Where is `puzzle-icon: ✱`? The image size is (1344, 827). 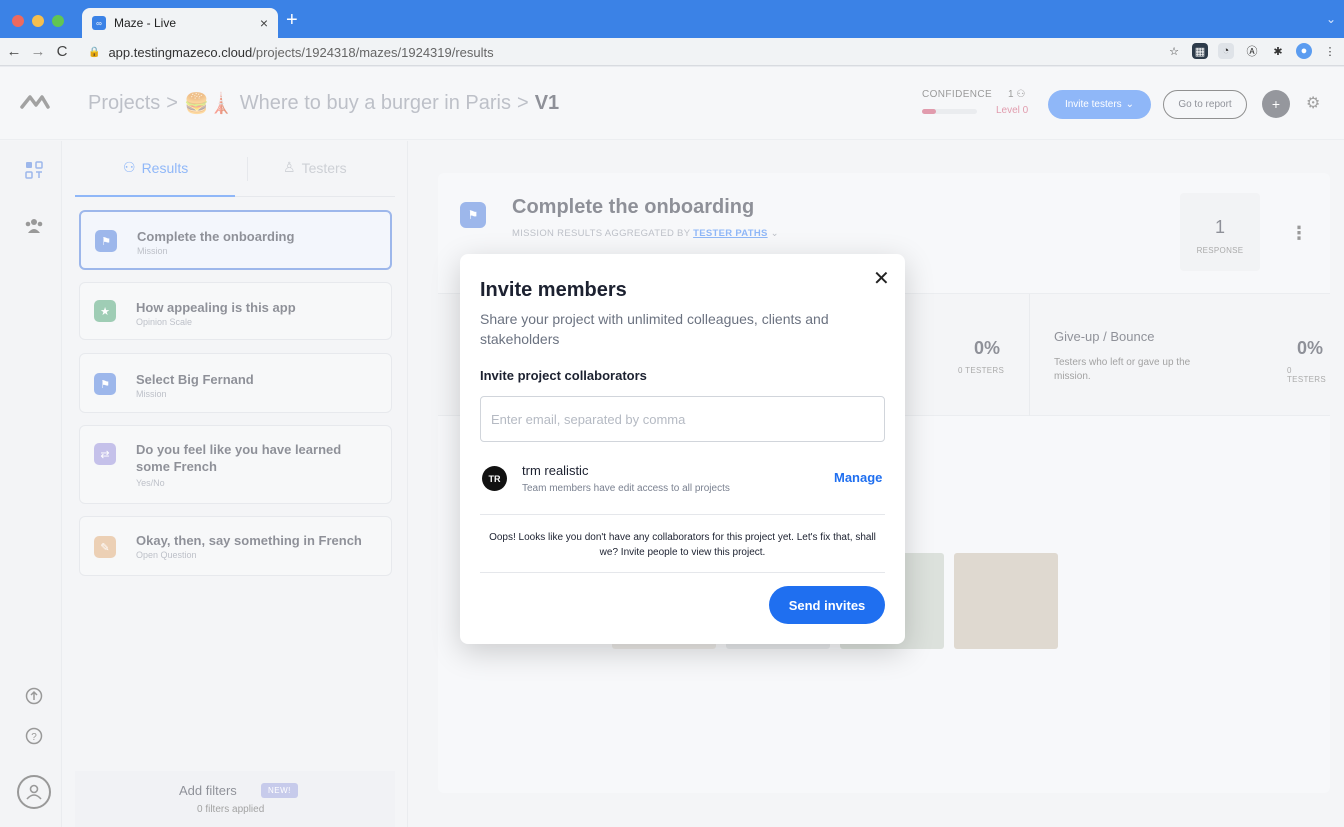 puzzle-icon: ✱ is located at coordinates (1278, 51).